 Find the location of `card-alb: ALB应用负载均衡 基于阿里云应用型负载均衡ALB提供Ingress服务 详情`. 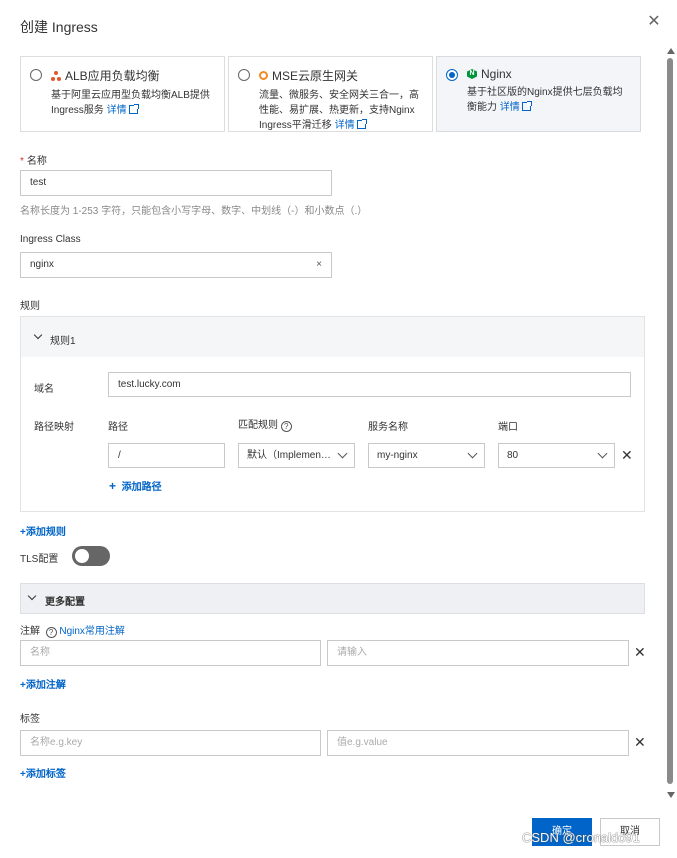

card-alb: ALB应用负载均衡 基于阿里云应用型负载均衡ALB提供Ingress服务 详情 is located at coordinates (122, 94).